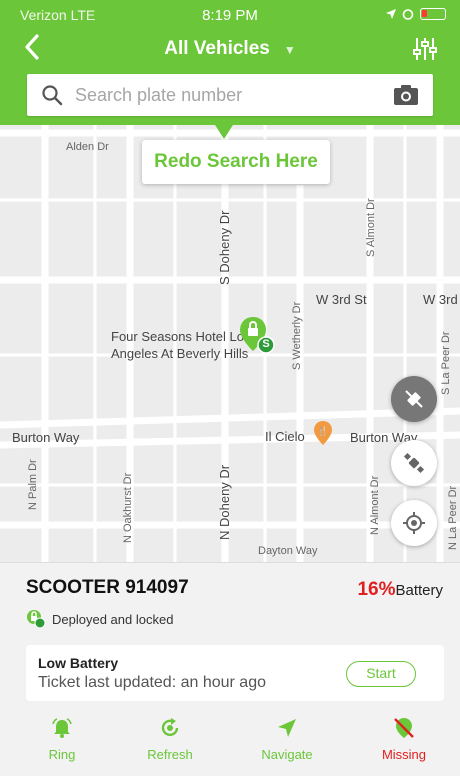 The height and width of the screenshot is (776, 460). I want to click on vehicle-state: Deployed and locked, so click(99, 619).